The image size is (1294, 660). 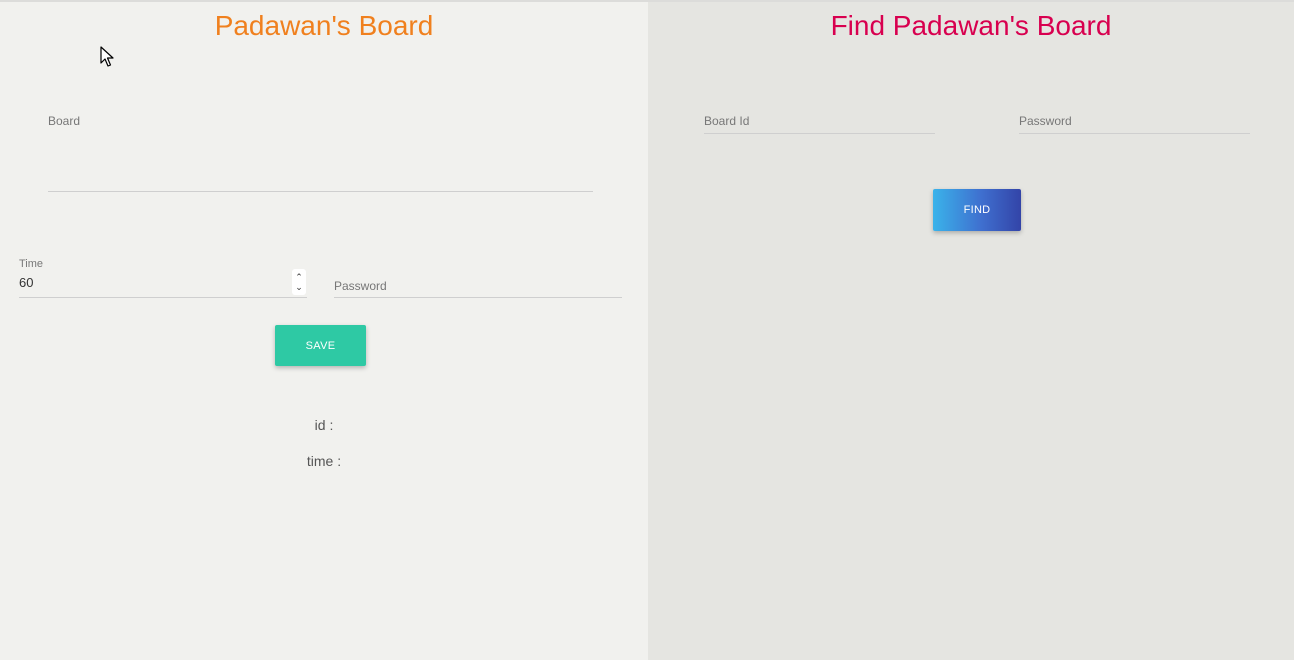 I want to click on find-password-placeholder: Password, so click(x=1045, y=121).